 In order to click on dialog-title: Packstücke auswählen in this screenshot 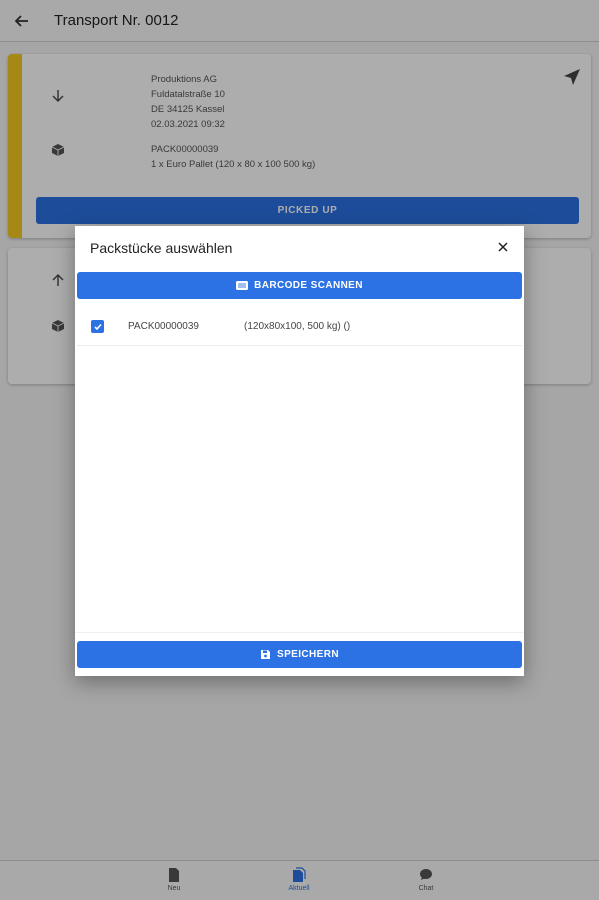, I will do `click(161, 248)`.